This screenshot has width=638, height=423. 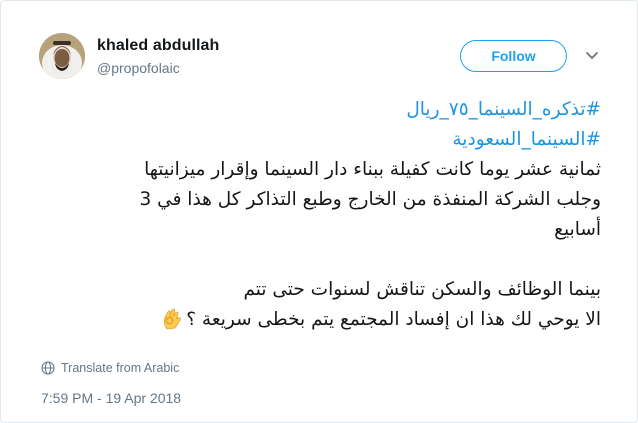 I want to click on tweet-line: أسابيع, so click(x=577, y=229).